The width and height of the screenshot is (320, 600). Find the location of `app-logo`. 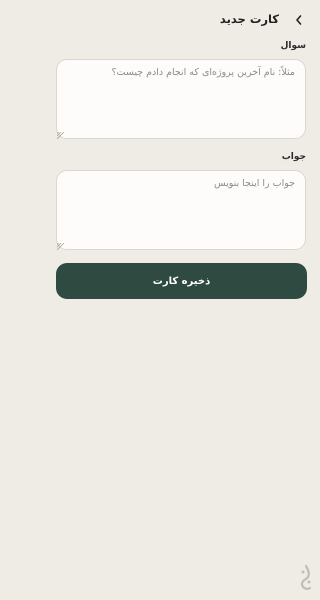

app-logo is located at coordinates (306, 577).